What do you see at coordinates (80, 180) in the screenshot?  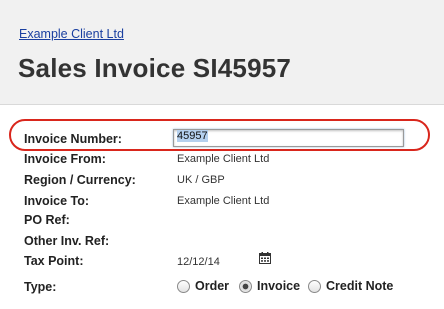 I see `region-currency-label: Region / Currency:` at bounding box center [80, 180].